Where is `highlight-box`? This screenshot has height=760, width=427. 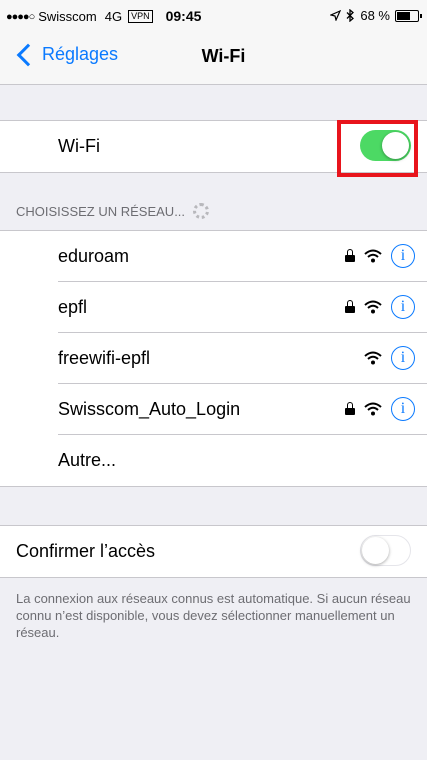 highlight-box is located at coordinates (377, 148).